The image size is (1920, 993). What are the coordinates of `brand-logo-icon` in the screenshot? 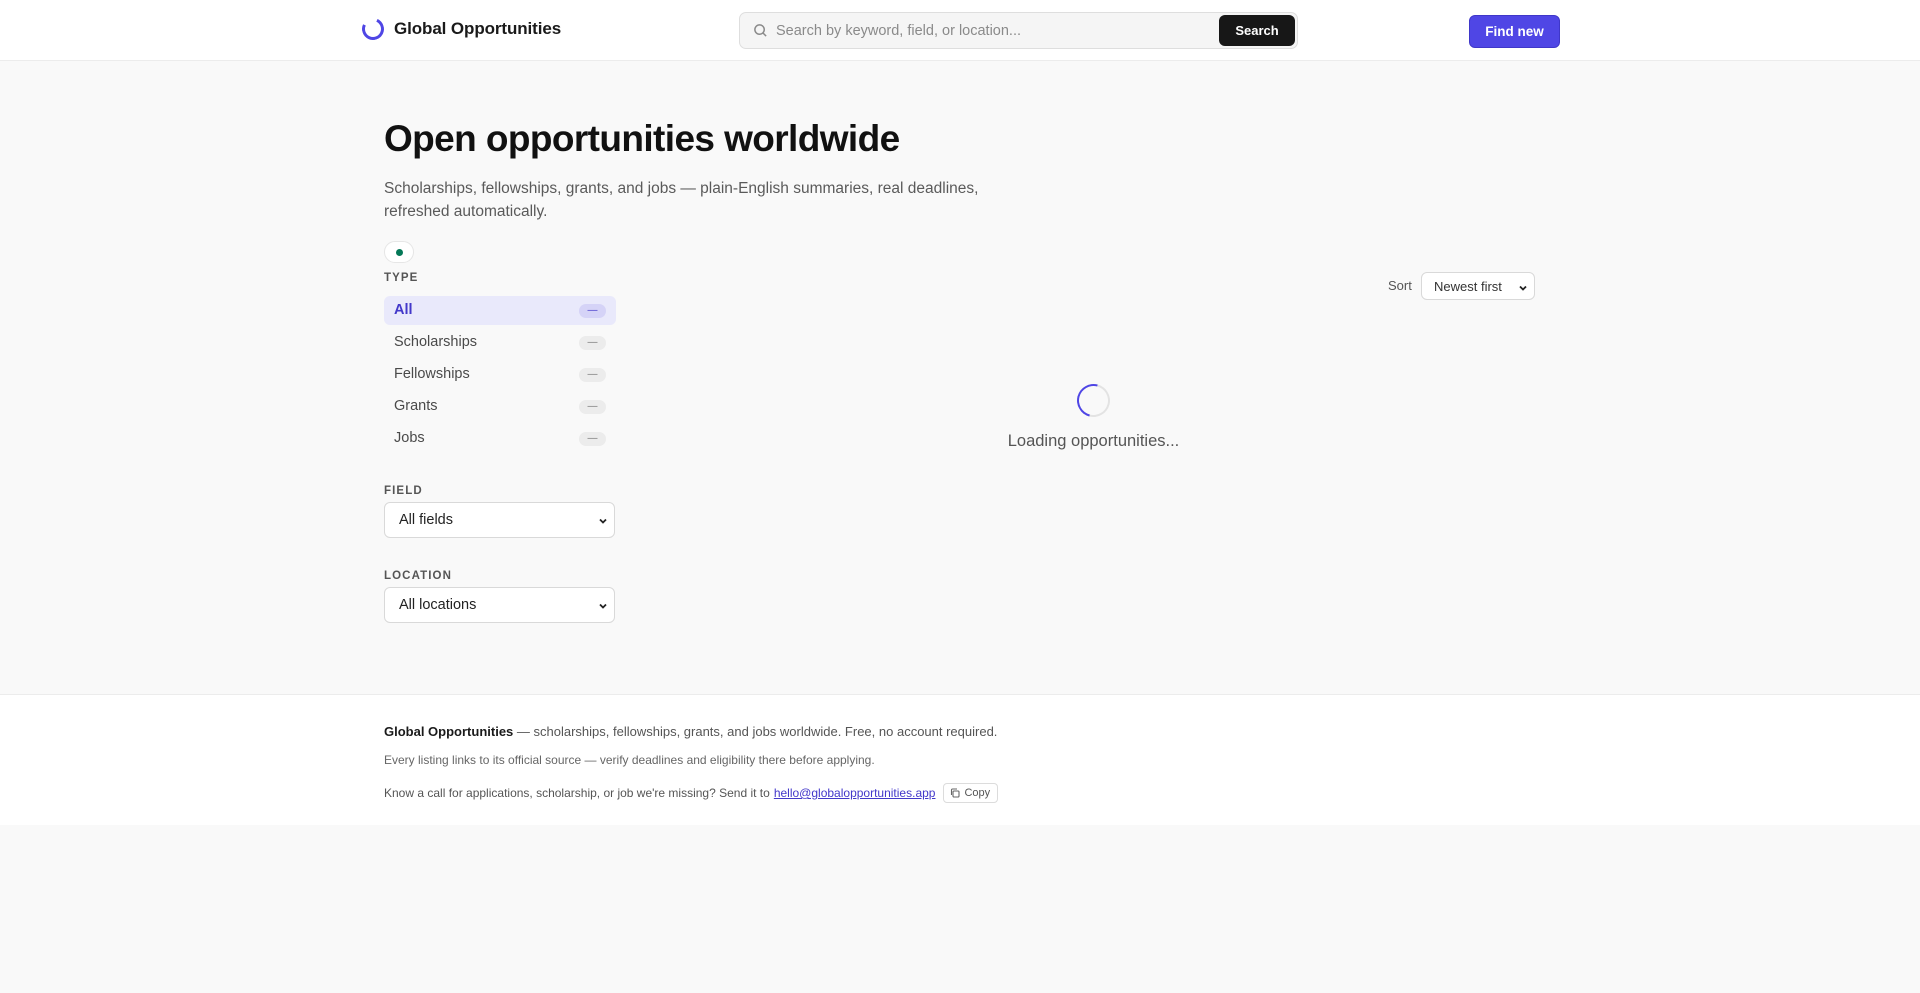 It's located at (373, 29).